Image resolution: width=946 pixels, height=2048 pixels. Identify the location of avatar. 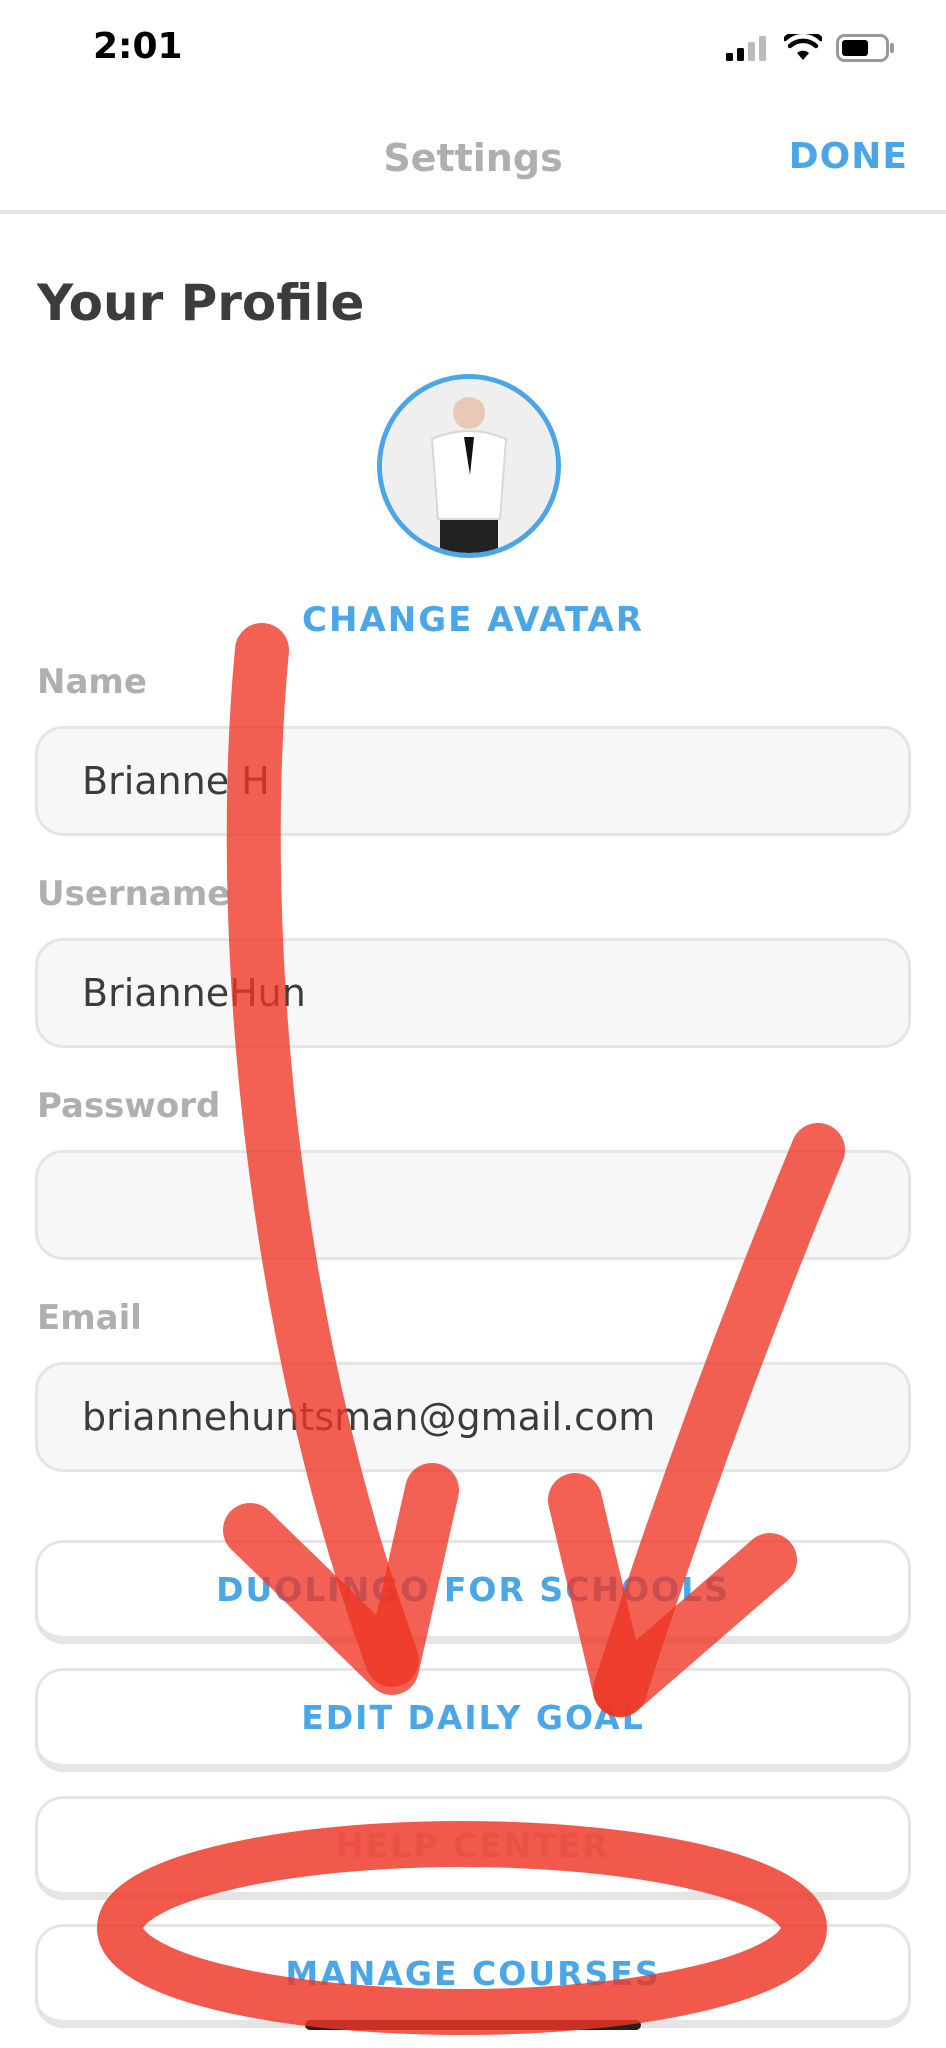
(469, 466).